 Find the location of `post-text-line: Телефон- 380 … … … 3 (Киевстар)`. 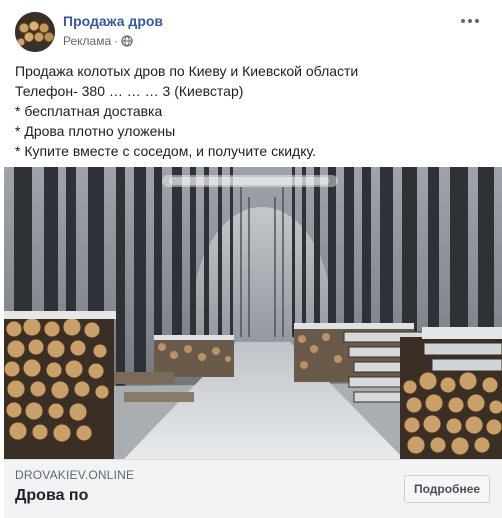

post-text-line: Телефон- 380 … … … 3 (Киевстар) is located at coordinates (129, 91).